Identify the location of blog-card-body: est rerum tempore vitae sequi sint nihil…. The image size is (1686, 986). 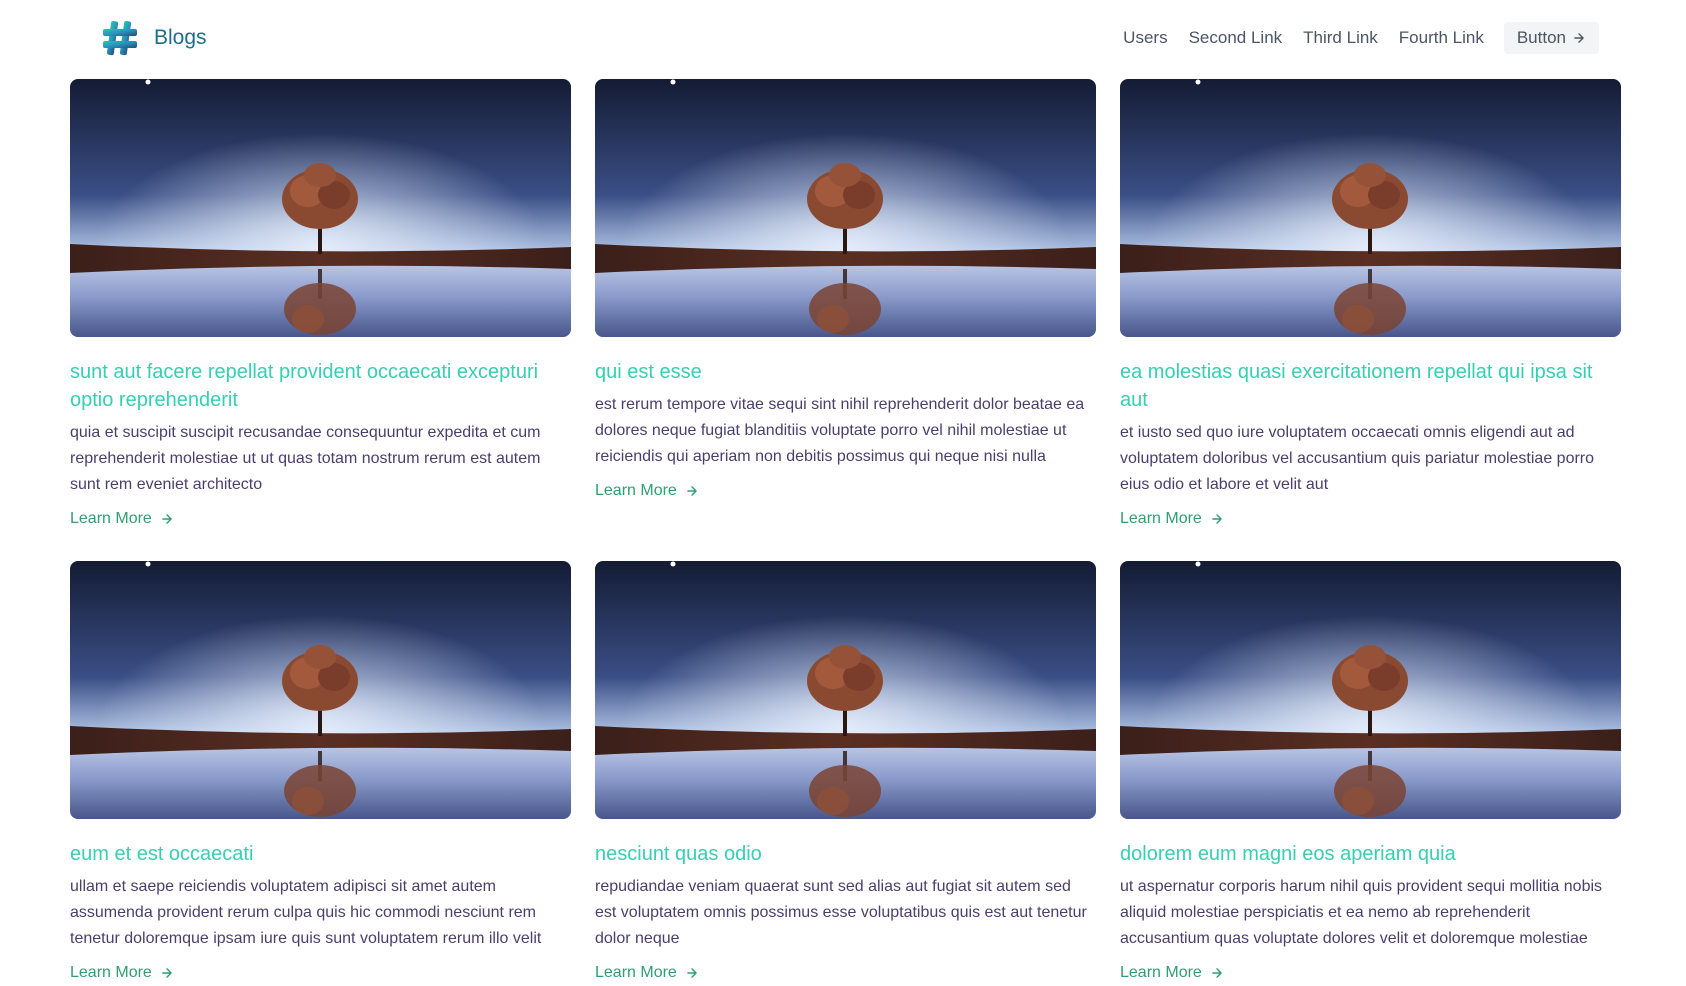
(840, 430).